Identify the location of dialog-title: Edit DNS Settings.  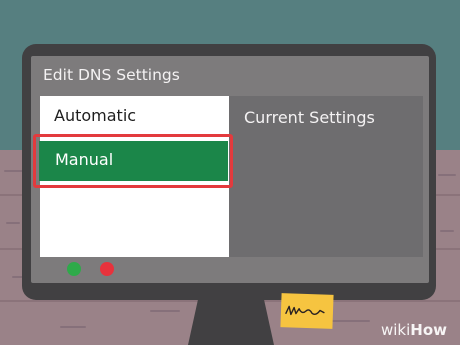
(111, 75).